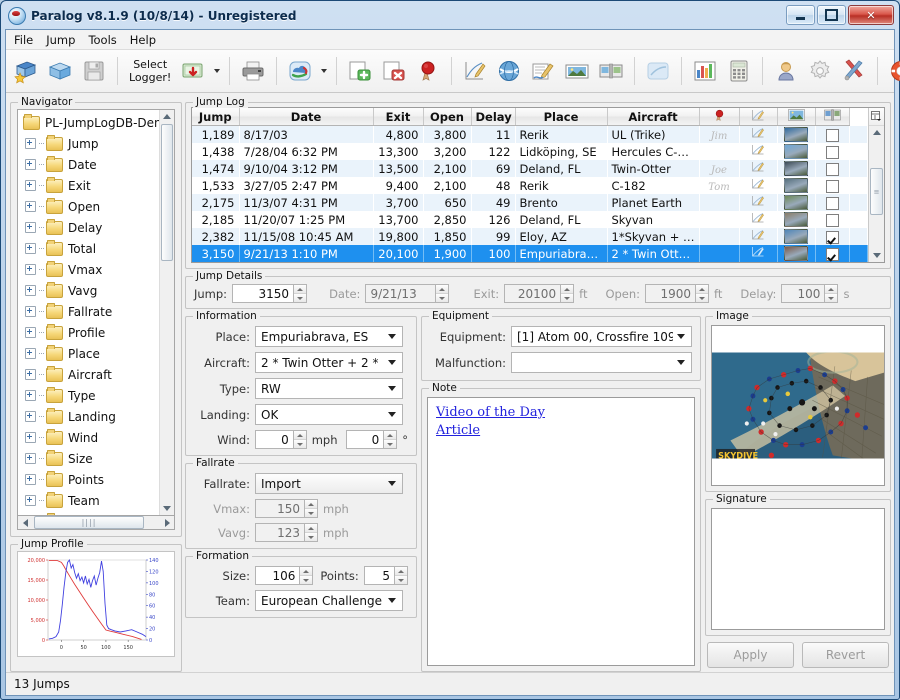  What do you see at coordinates (832, 117) in the screenshot?
I see `column-header-gallery` at bounding box center [832, 117].